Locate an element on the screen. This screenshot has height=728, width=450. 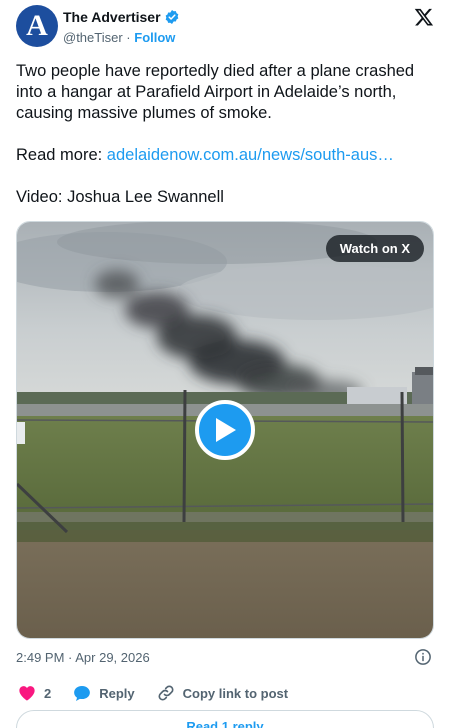
copy-link-label: Copy link to post is located at coordinates (235, 693).